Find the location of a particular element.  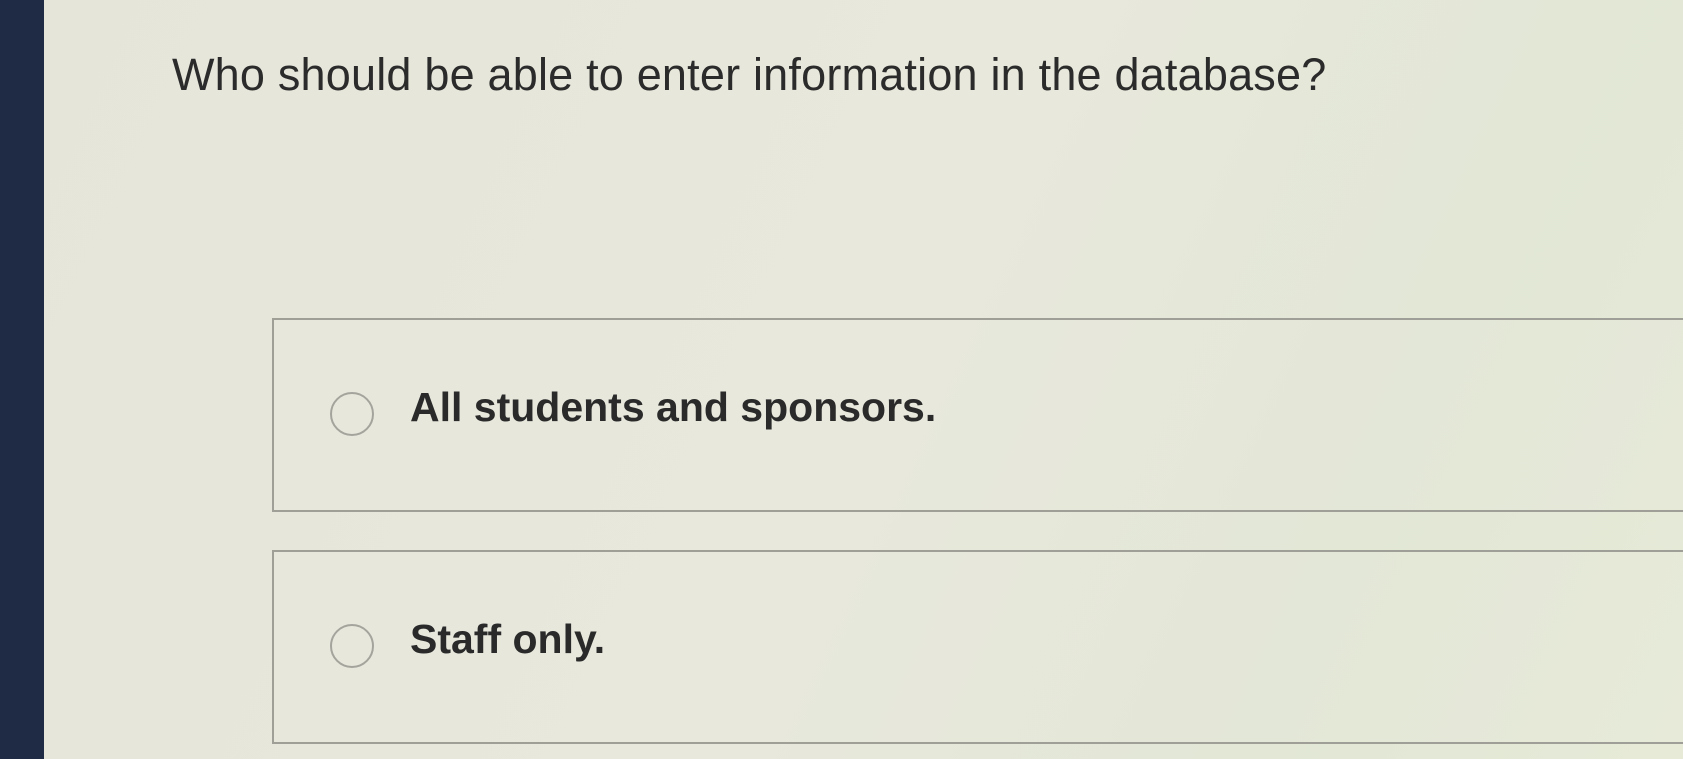

left-edge is located at coordinates (22, 379).